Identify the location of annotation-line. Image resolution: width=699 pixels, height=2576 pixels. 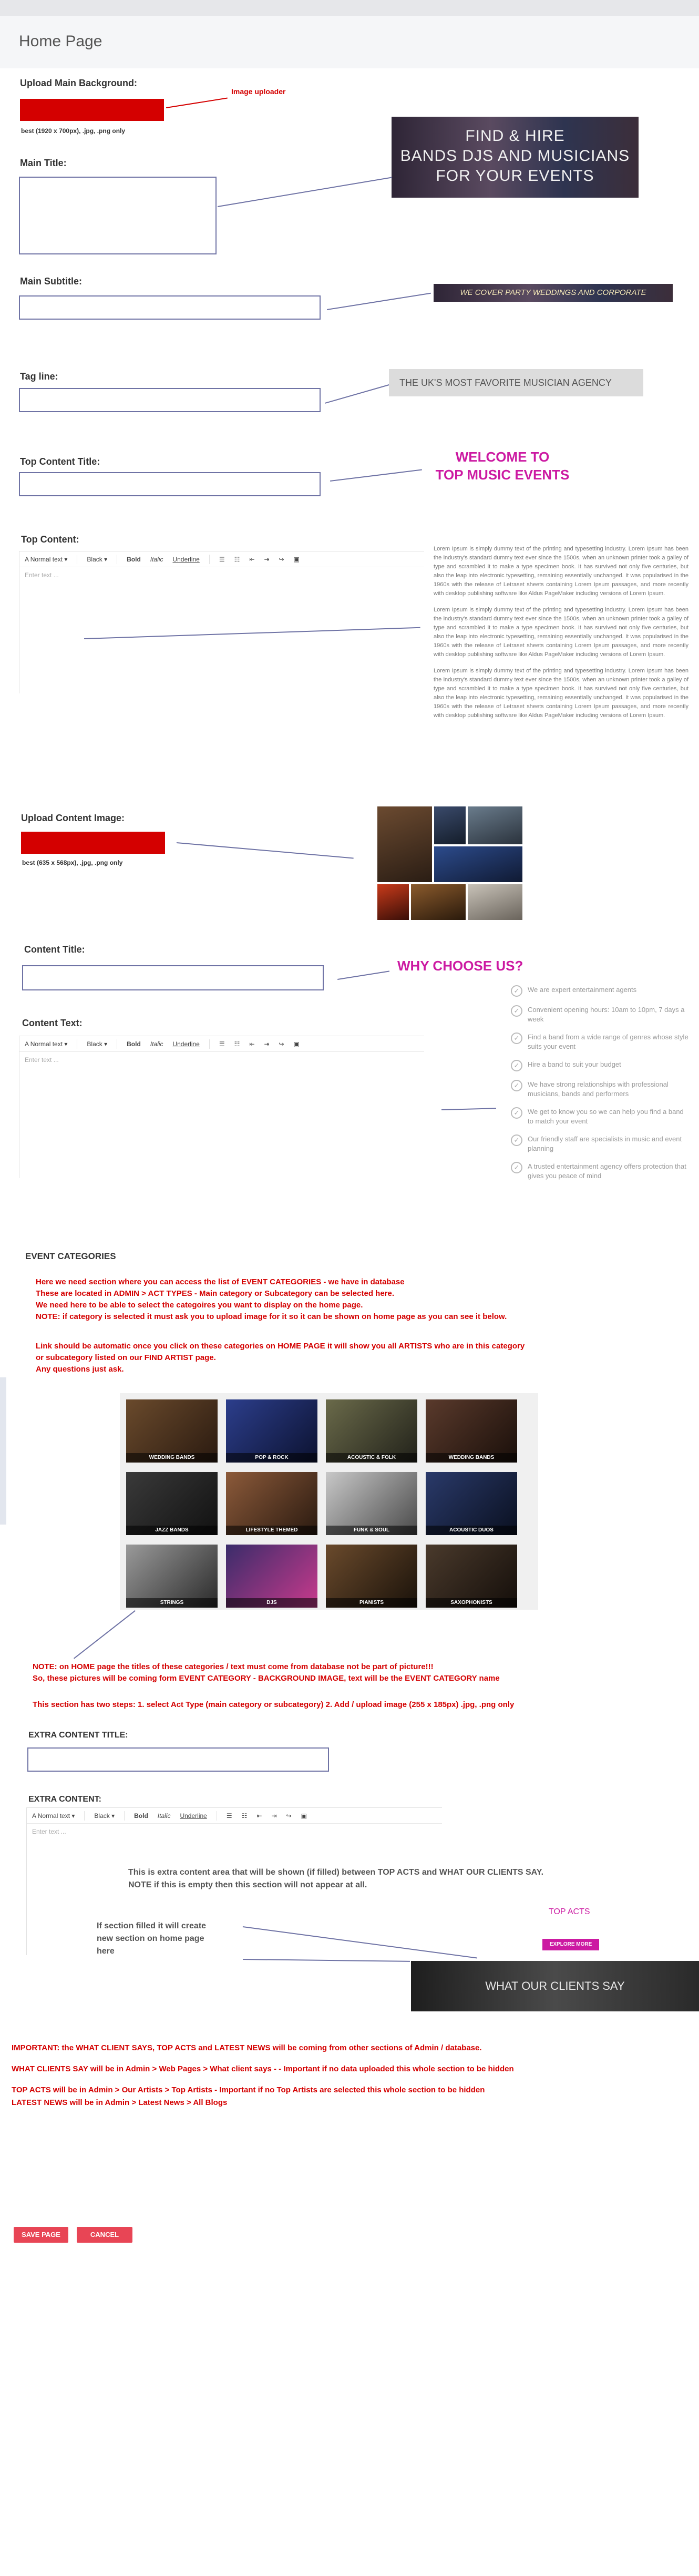
(197, 102).